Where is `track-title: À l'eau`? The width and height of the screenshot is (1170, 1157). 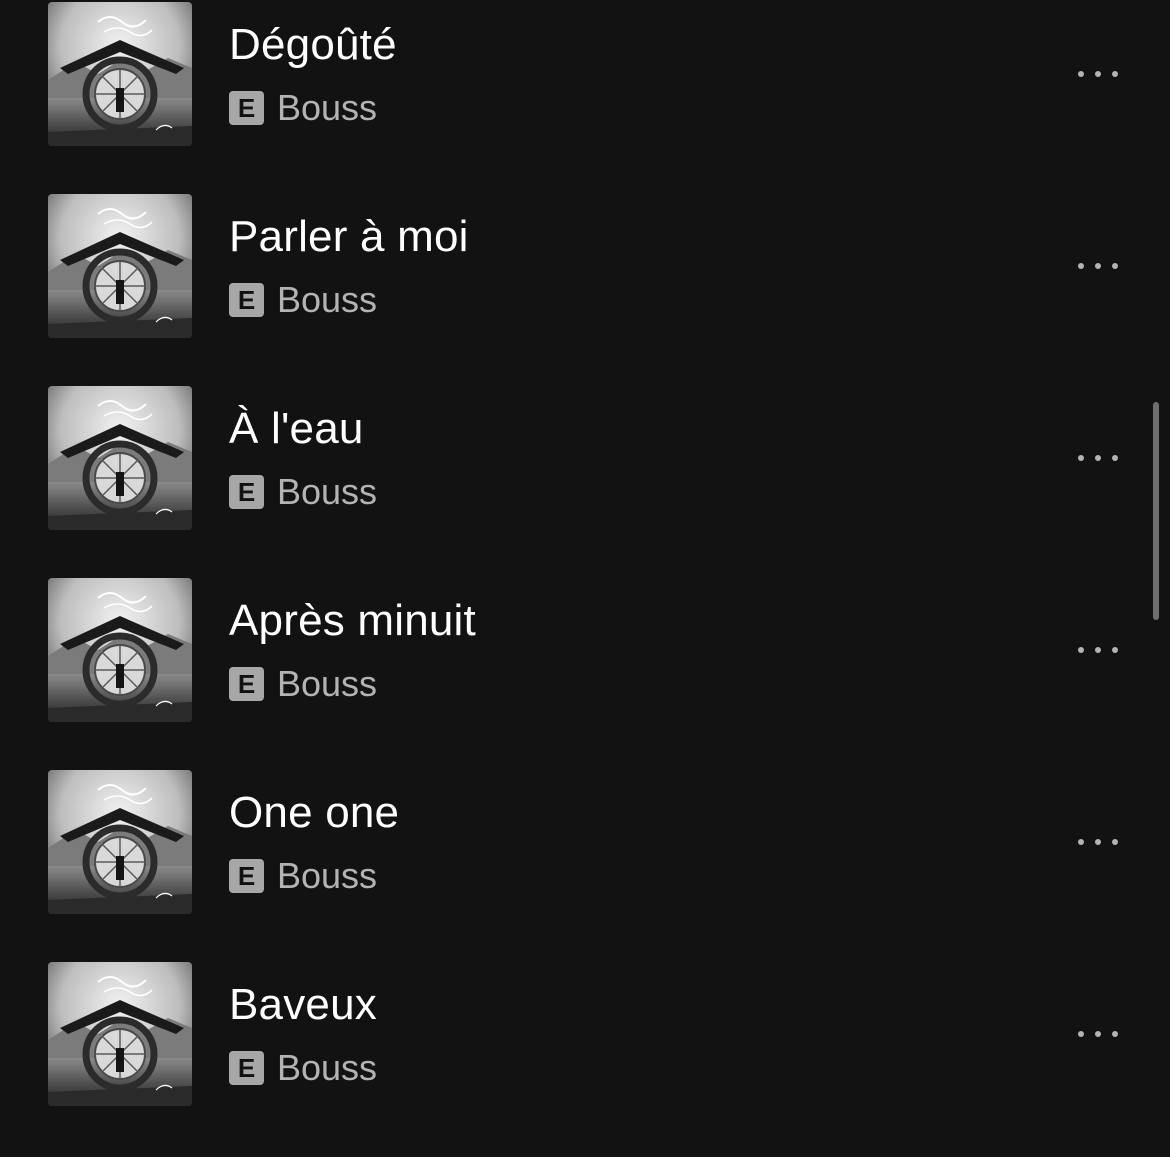 track-title: À l'eau is located at coordinates (296, 428).